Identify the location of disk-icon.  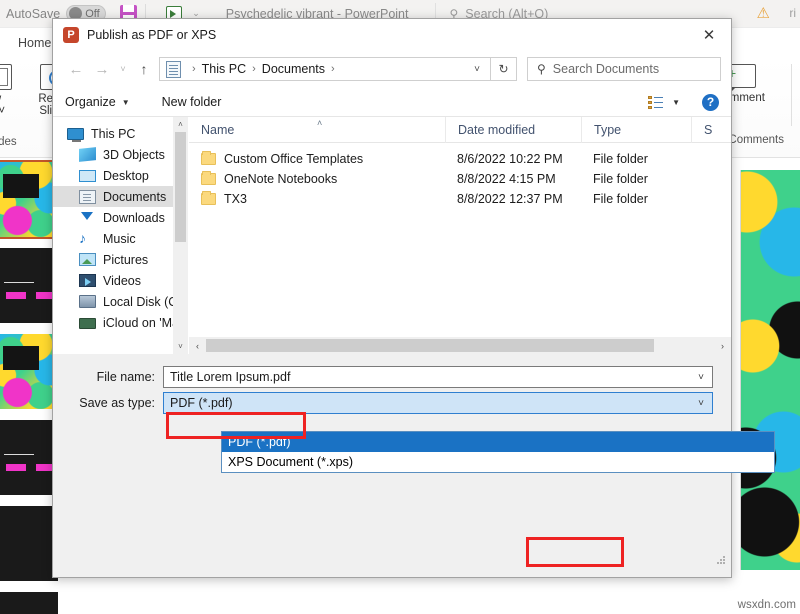
(87, 301).